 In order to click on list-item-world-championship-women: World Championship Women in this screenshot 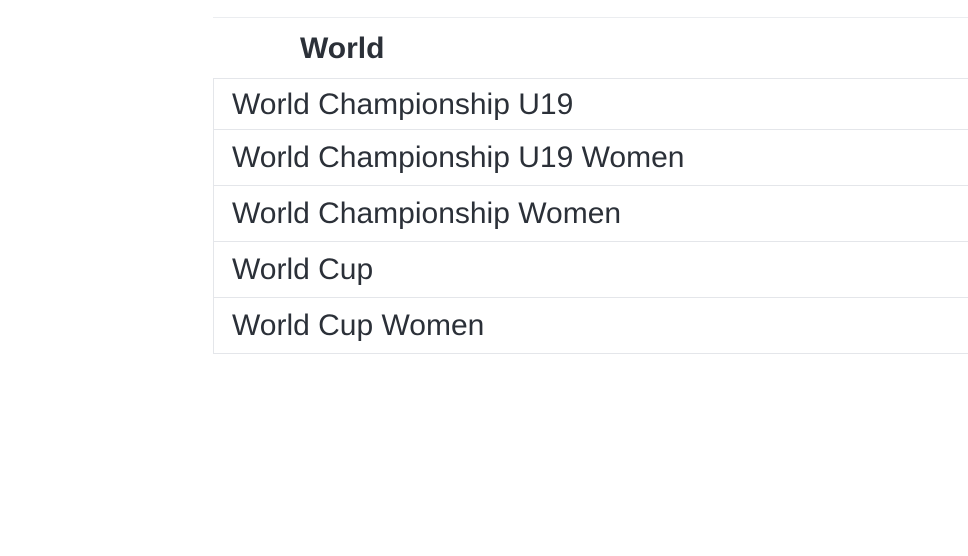, I will do `click(591, 214)`.